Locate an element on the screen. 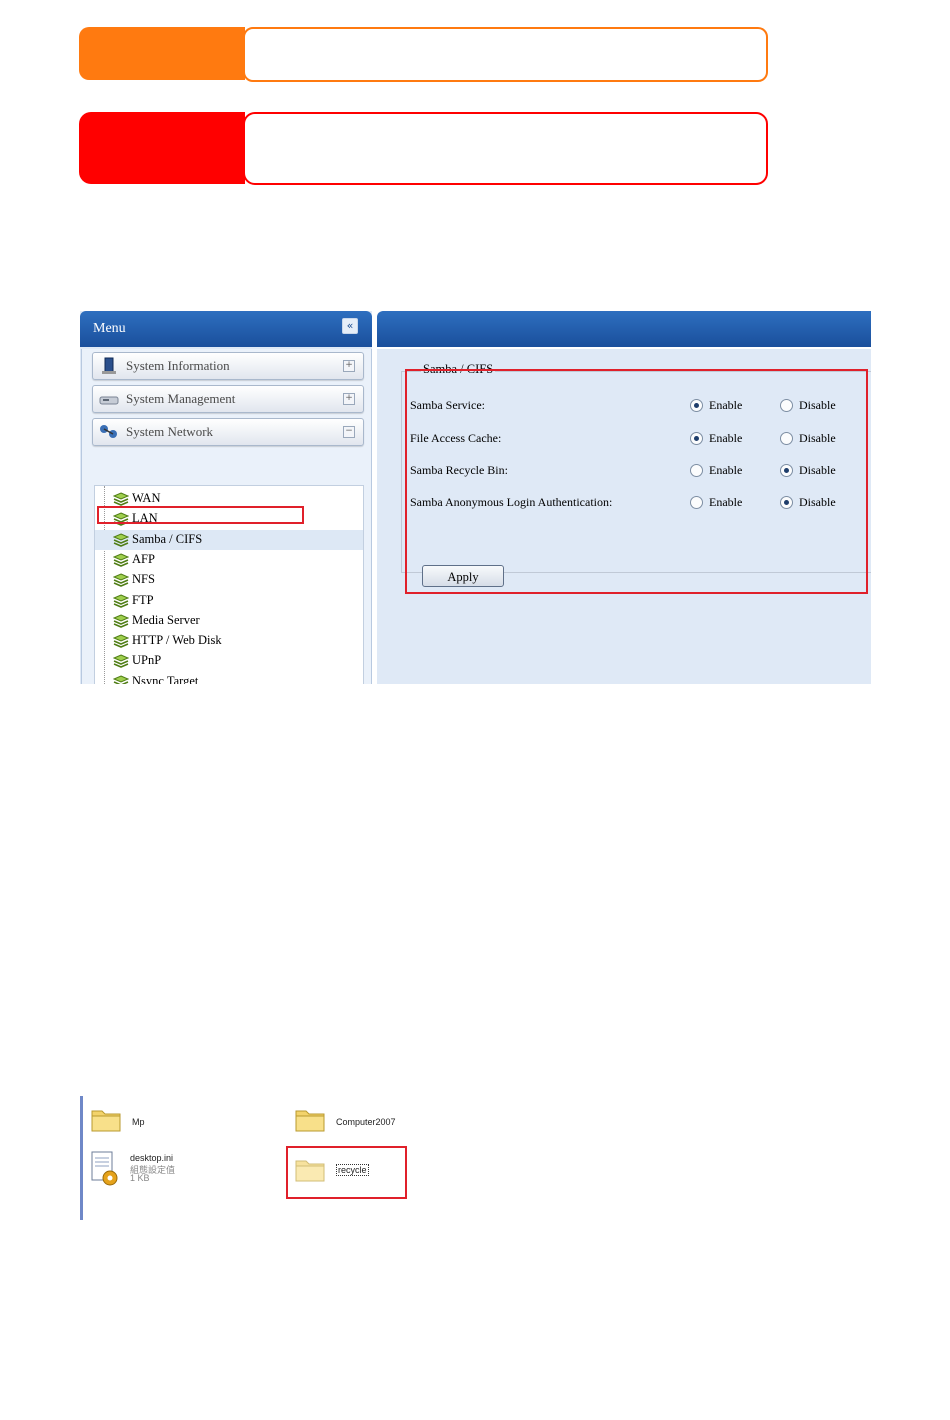 This screenshot has width=950, height=1420. section-label: System Management is located at coordinates (181, 398).